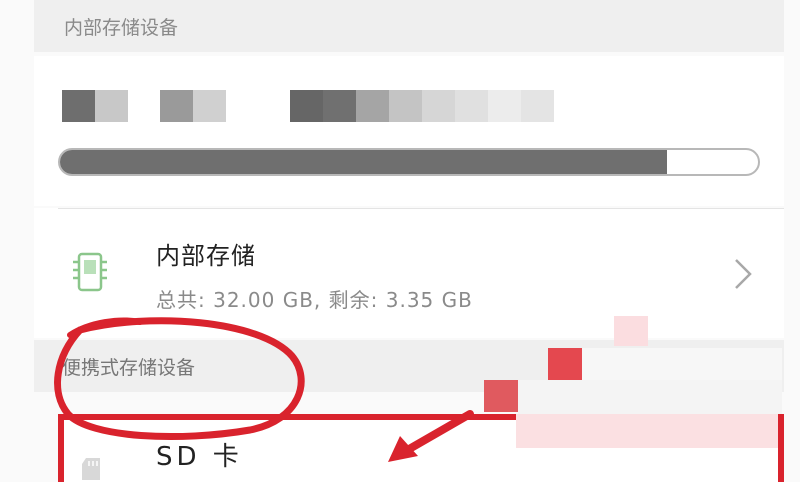  What do you see at coordinates (409, 26) in the screenshot?
I see `internal-storage-section-header: 内部存储设备` at bounding box center [409, 26].